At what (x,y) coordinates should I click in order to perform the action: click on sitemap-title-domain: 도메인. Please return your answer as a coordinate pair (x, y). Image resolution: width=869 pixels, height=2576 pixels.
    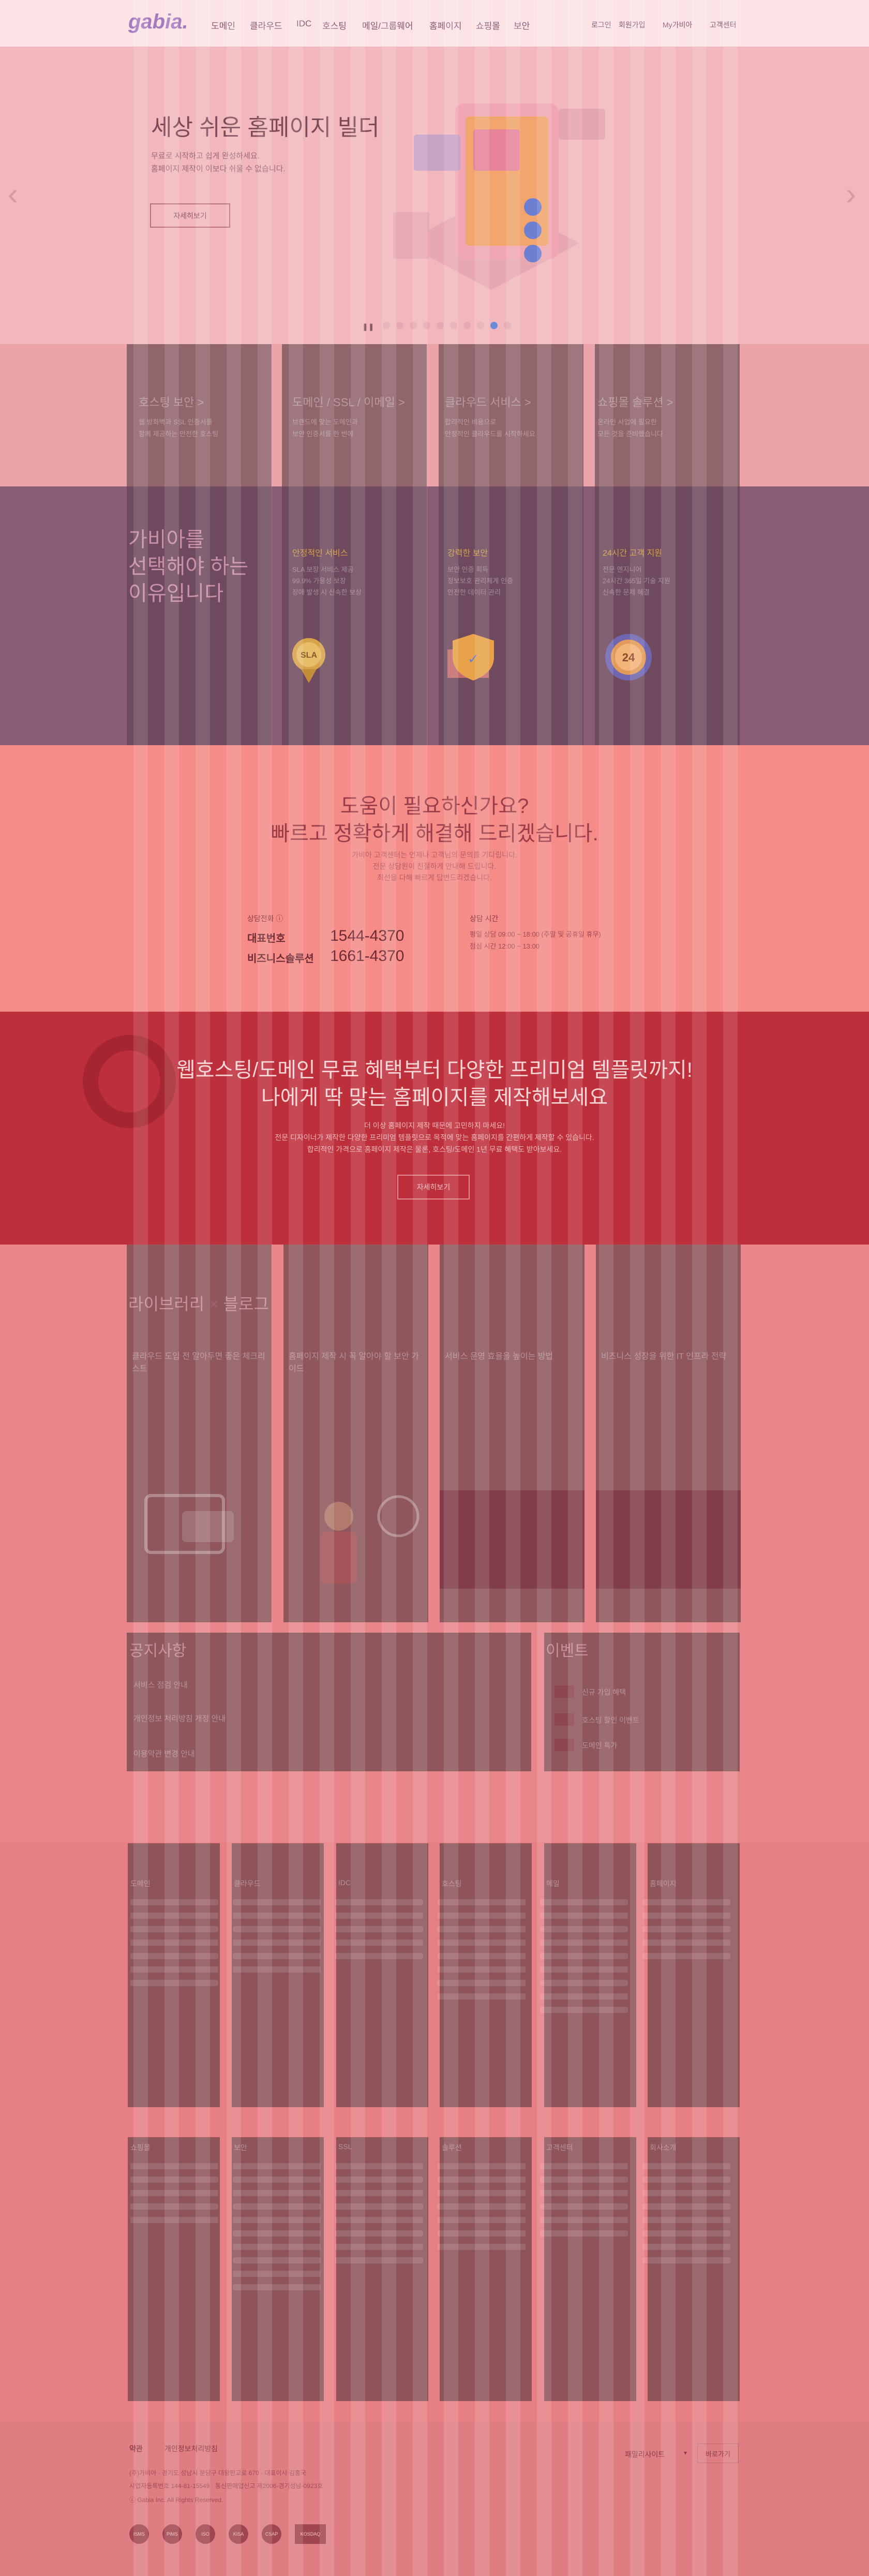
    Looking at the image, I should click on (141, 1884).